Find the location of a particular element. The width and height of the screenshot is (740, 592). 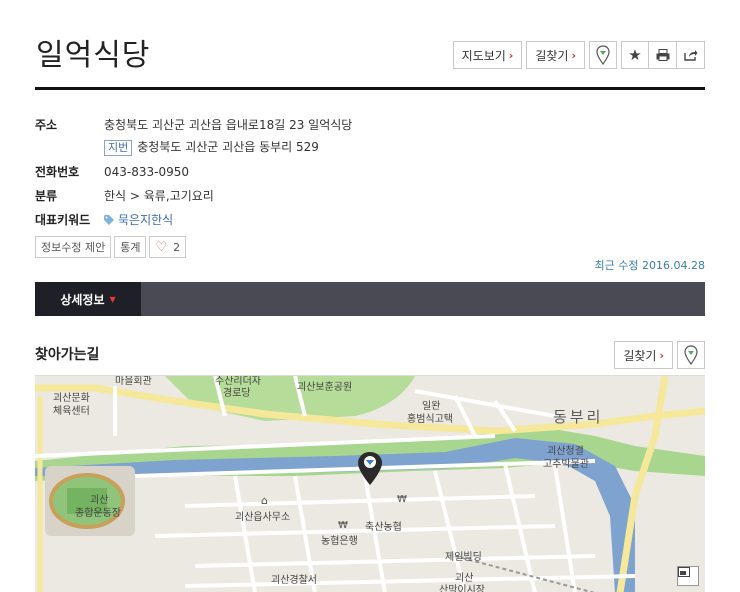

map-label: 일완 is located at coordinates (431, 406).